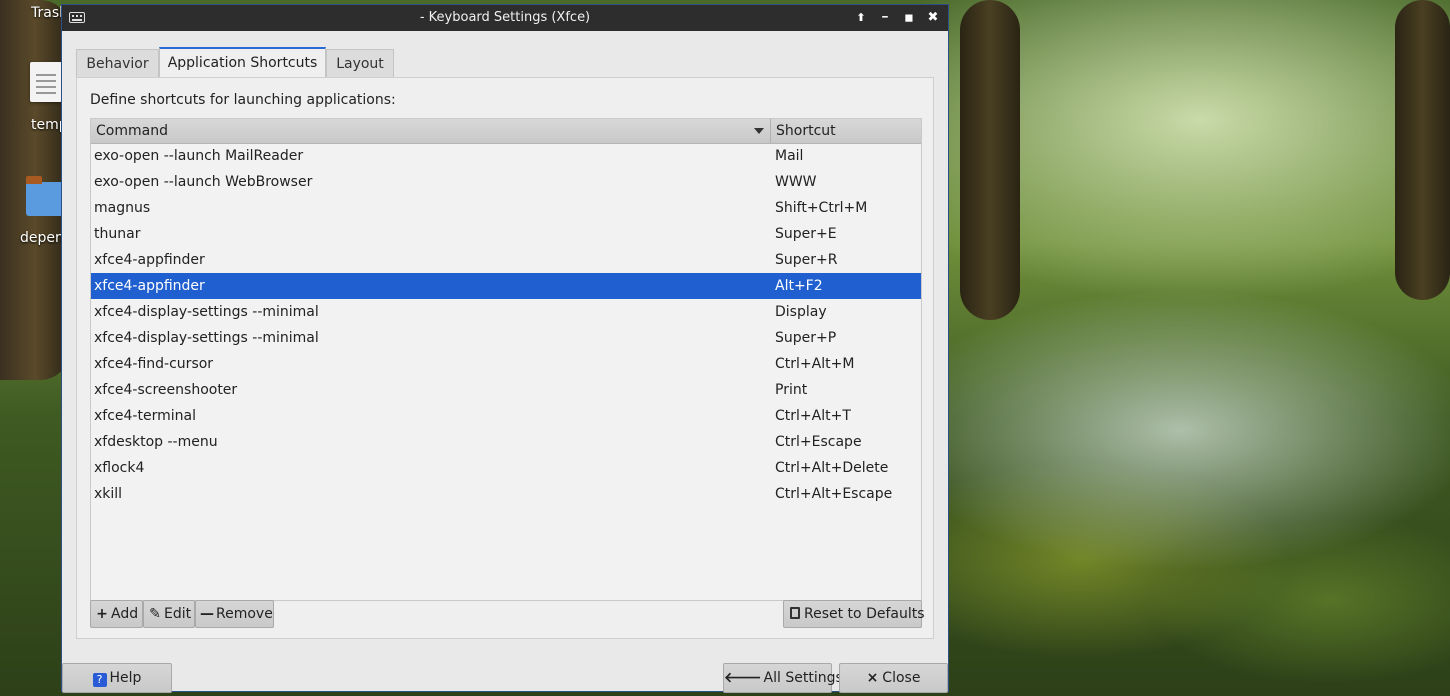 The width and height of the screenshot is (1450, 696). What do you see at coordinates (799, 286) in the screenshot?
I see `row-shortcut: Alt+F2` at bounding box center [799, 286].